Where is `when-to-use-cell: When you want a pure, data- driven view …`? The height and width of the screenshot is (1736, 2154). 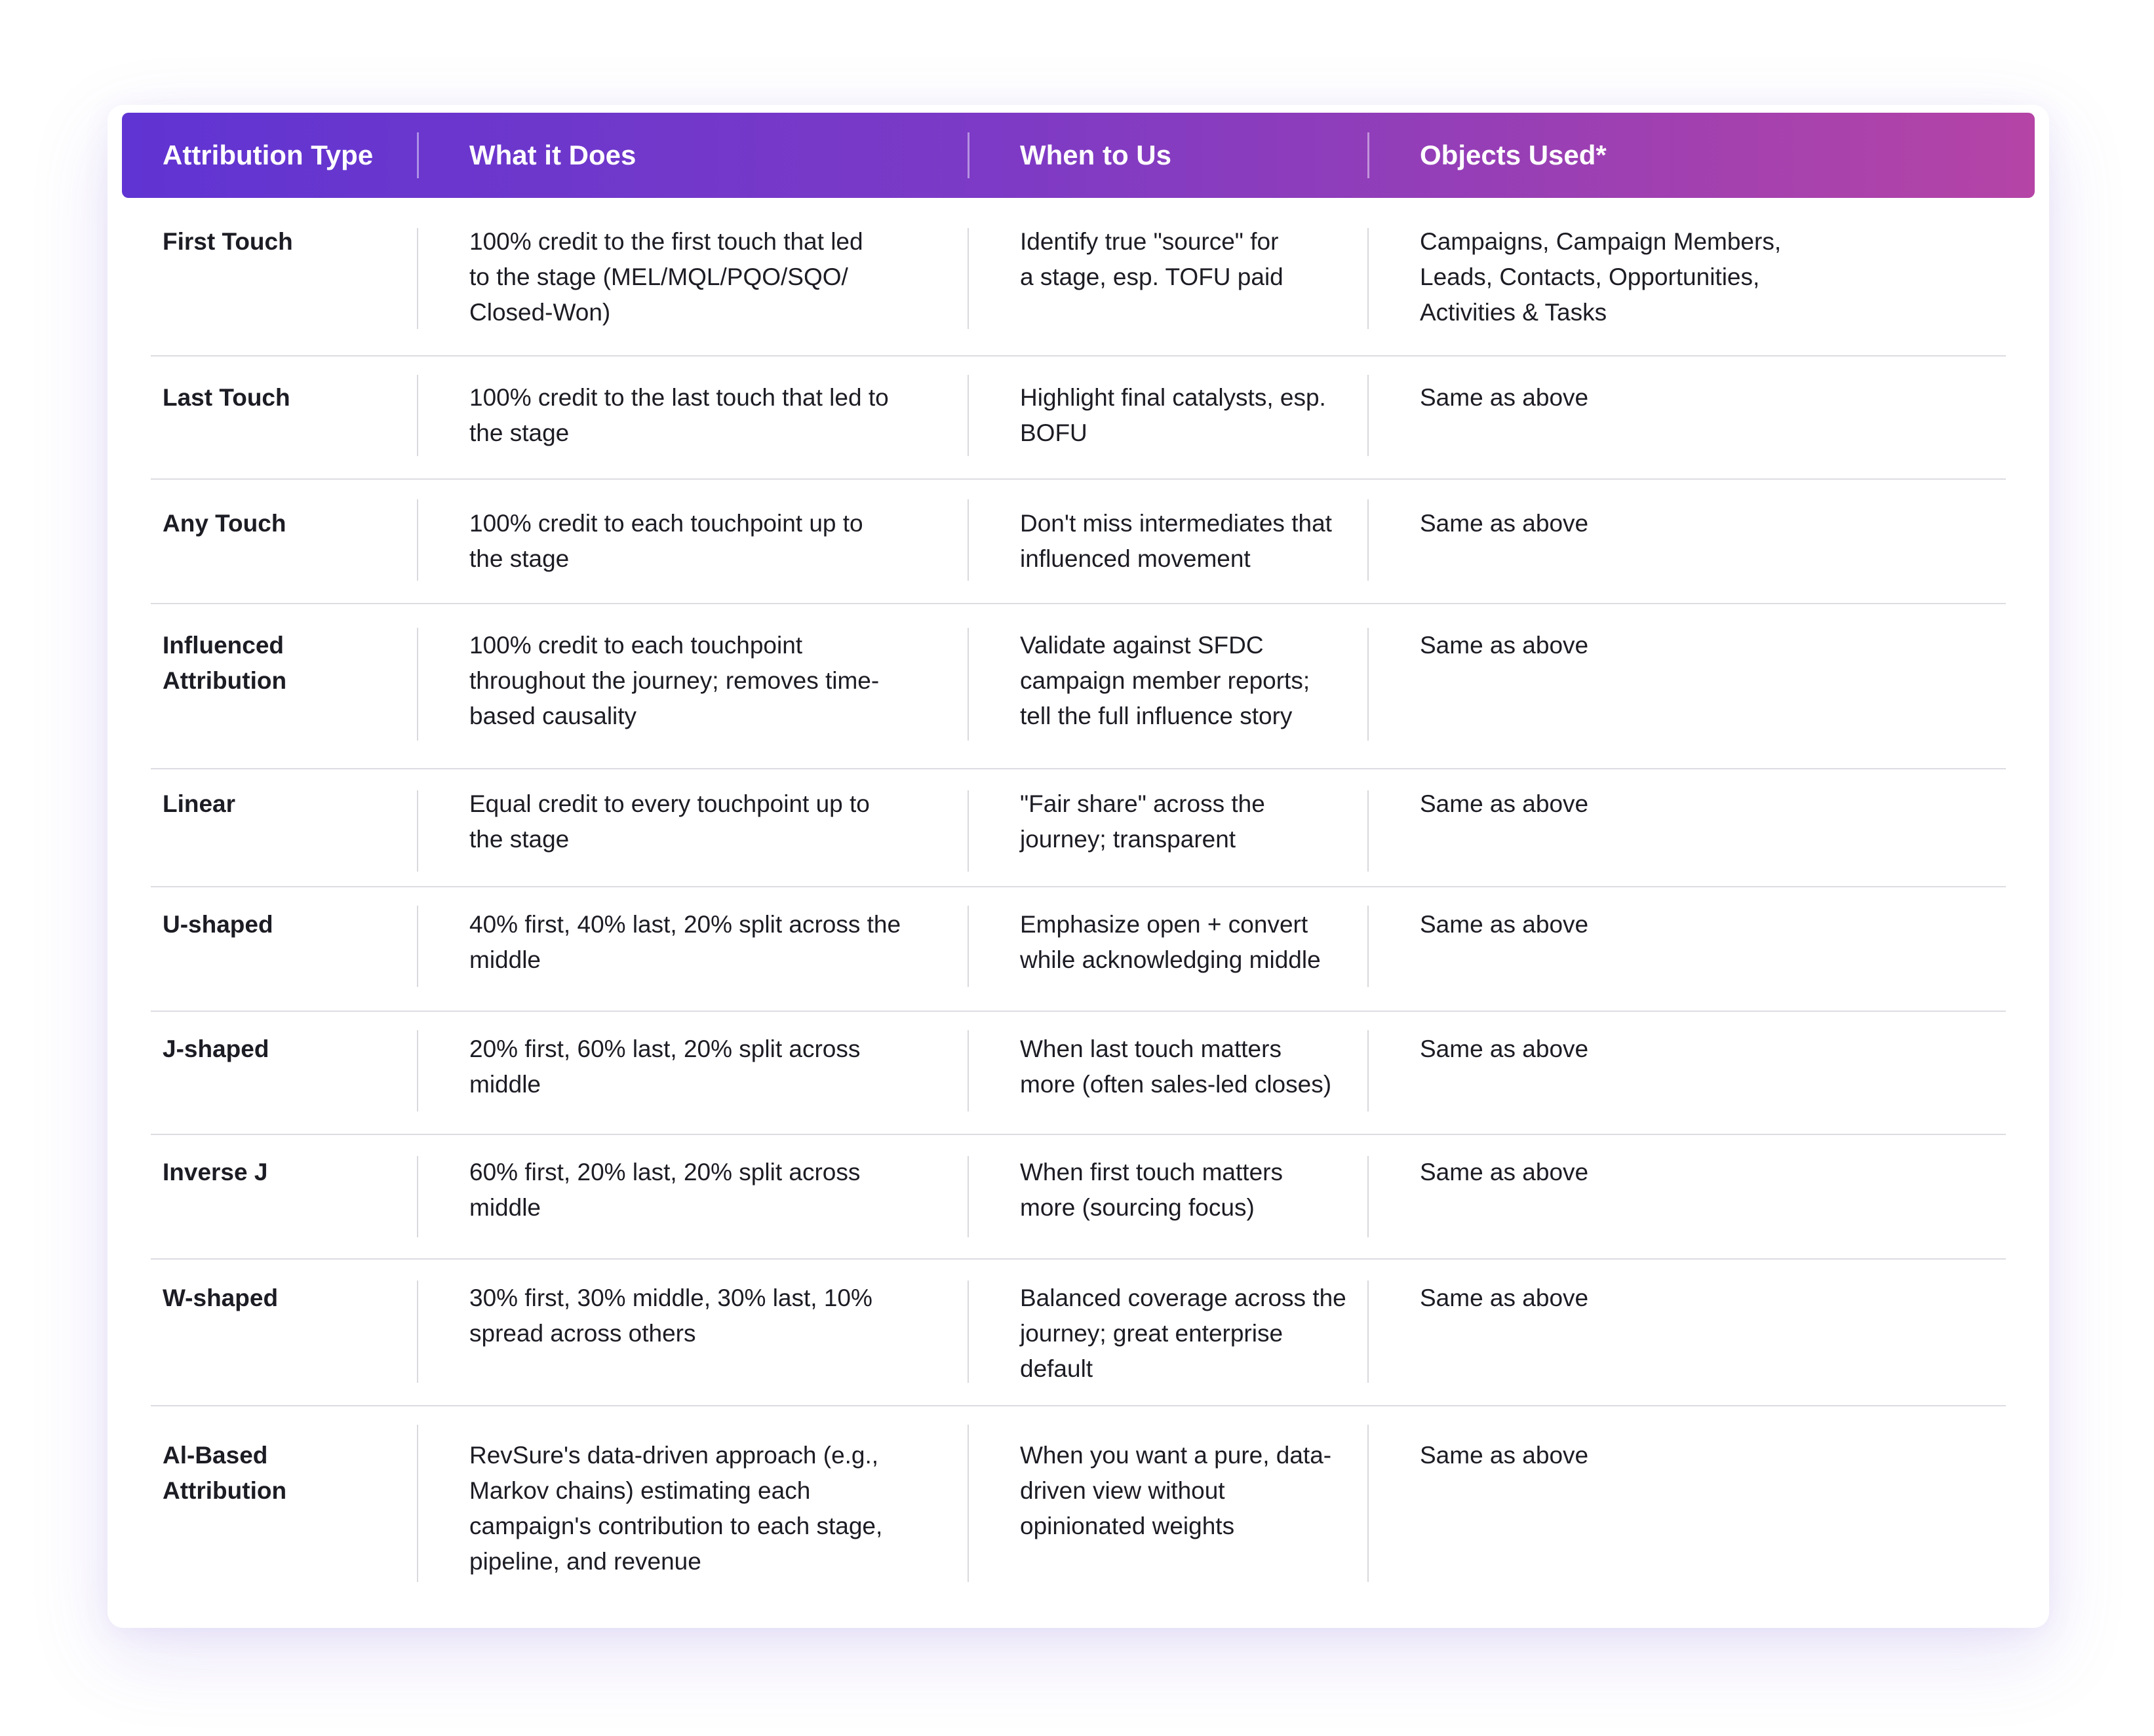 when-to-use-cell: When you want a pure, data- driven view … is located at coordinates (1176, 1490).